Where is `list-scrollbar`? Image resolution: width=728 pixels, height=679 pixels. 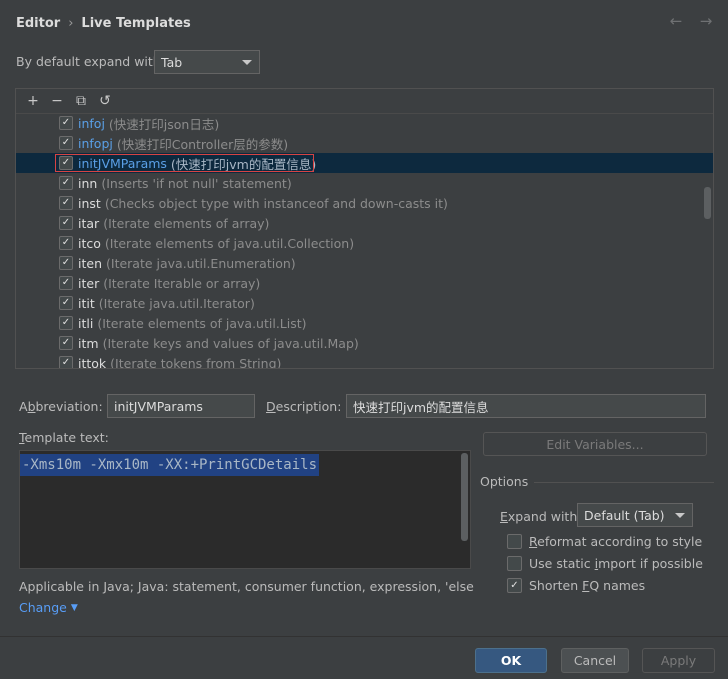 list-scrollbar is located at coordinates (707, 203).